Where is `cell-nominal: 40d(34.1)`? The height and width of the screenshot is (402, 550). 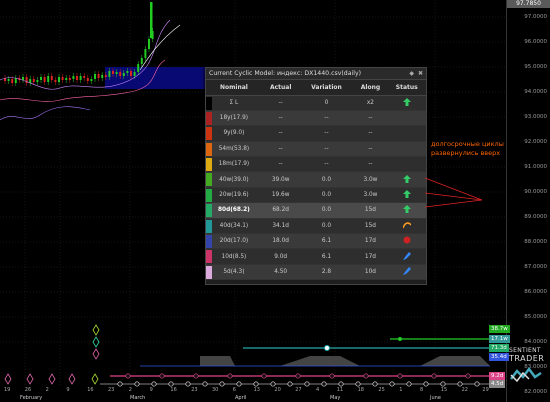 cell-nominal: 40d(34.1) is located at coordinates (234, 226).